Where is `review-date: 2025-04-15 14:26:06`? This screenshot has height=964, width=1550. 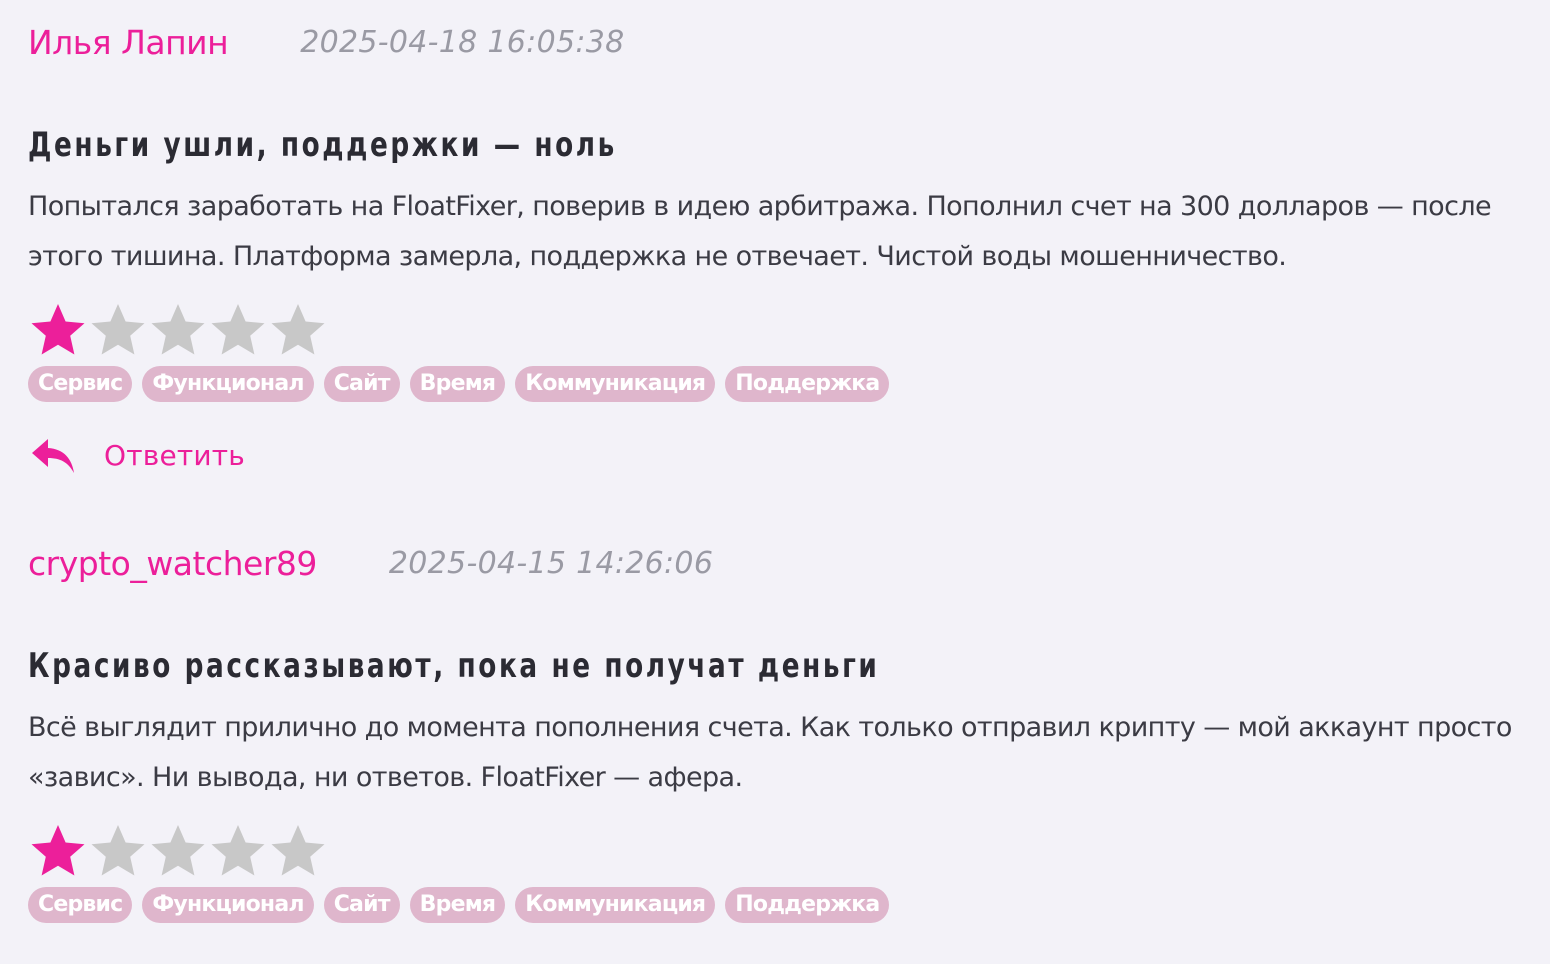
review-date: 2025-04-15 14:26:06 is located at coordinates (551, 563).